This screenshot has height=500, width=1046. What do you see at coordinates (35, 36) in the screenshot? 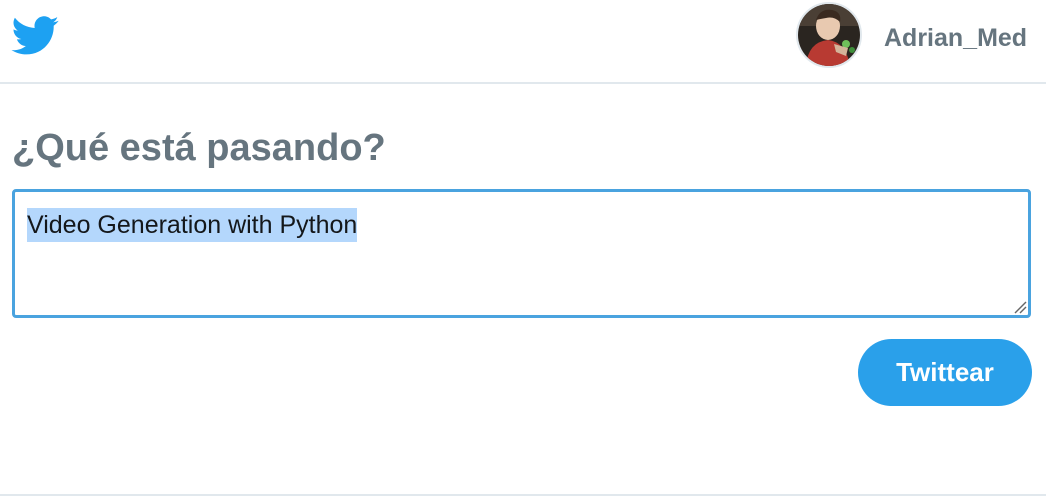
I see `twitter-bird-icon` at bounding box center [35, 36].